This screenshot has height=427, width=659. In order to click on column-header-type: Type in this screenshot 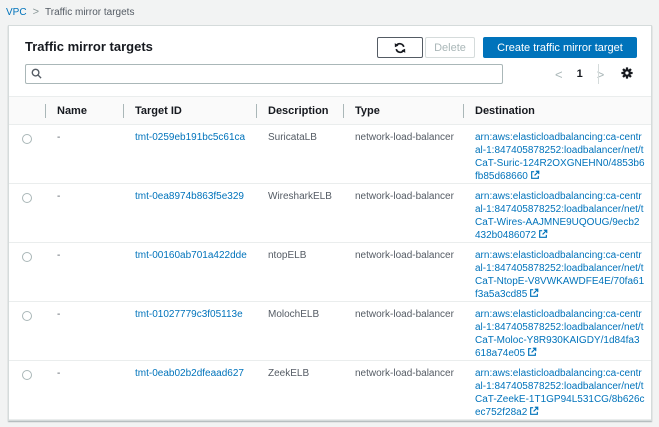, I will do `click(403, 110)`.